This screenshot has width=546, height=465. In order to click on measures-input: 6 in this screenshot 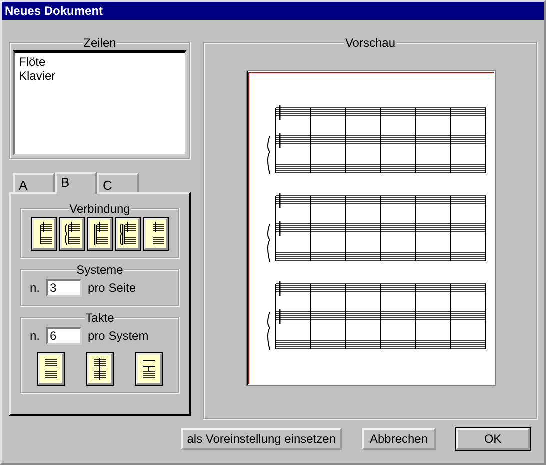, I will do `click(64, 336)`.